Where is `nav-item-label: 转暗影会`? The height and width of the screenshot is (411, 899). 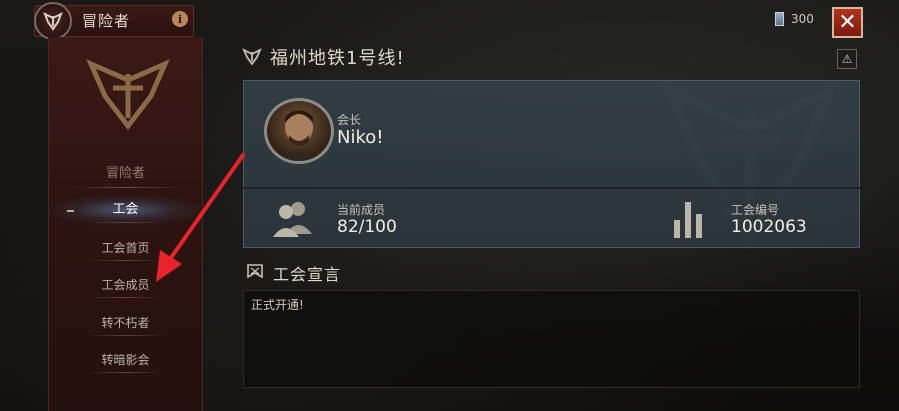 nav-item-label: 转暗影会 is located at coordinates (125, 360).